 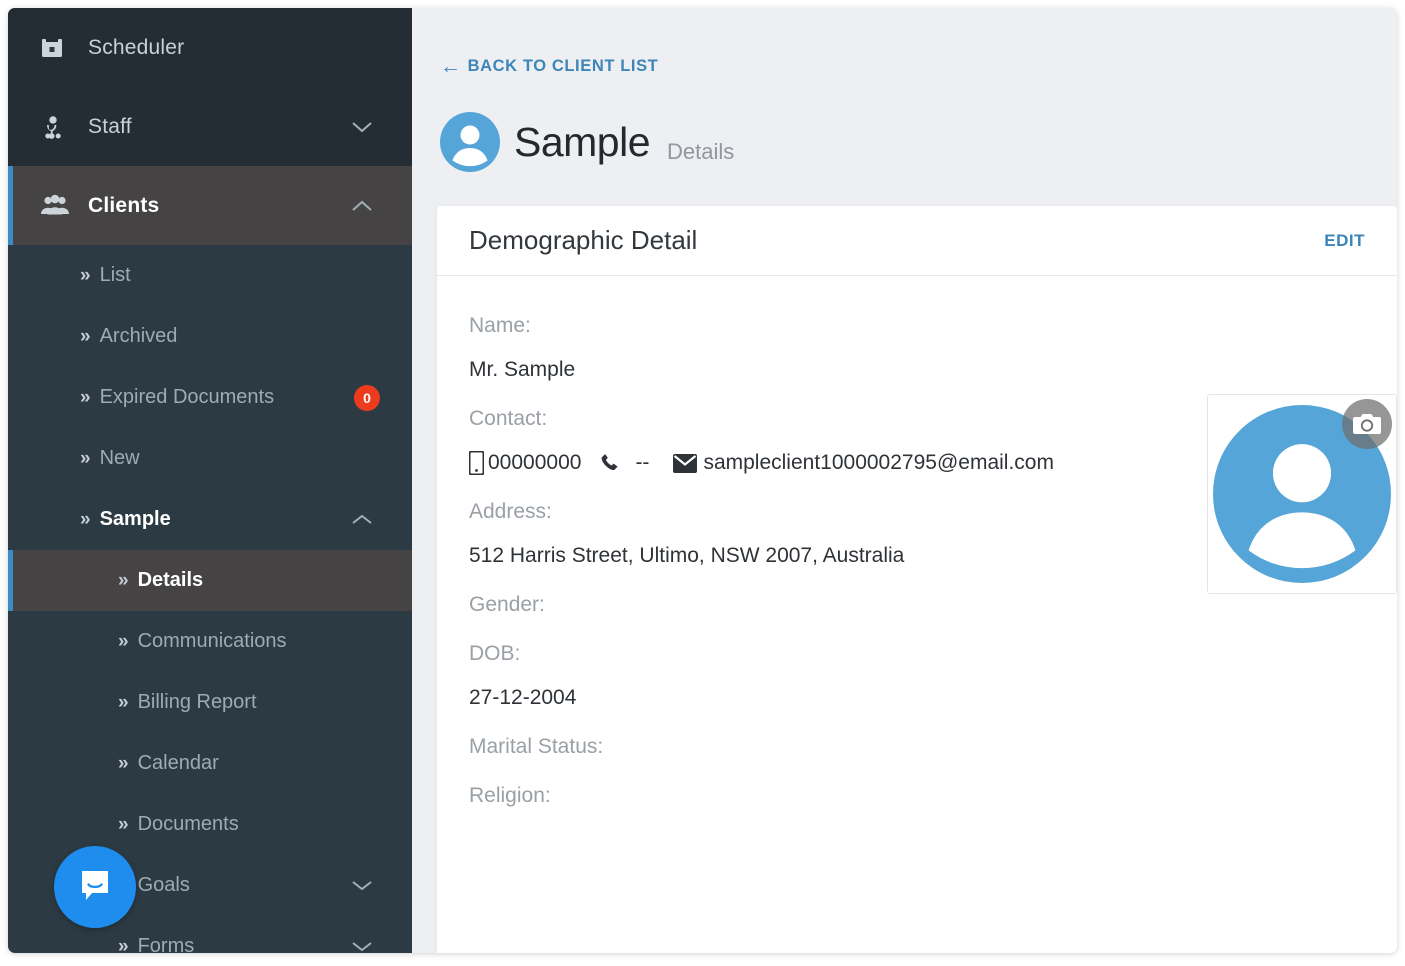 I want to click on field-label: Name:, so click(x=500, y=325).